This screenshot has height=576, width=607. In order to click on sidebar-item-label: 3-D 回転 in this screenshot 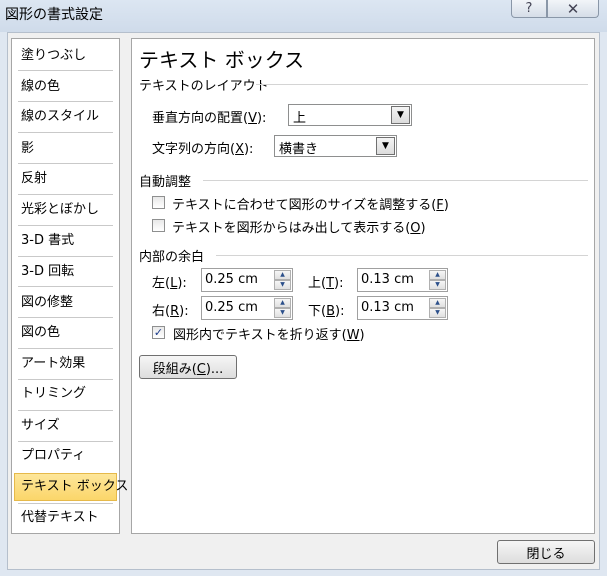, I will do `click(48, 271)`.